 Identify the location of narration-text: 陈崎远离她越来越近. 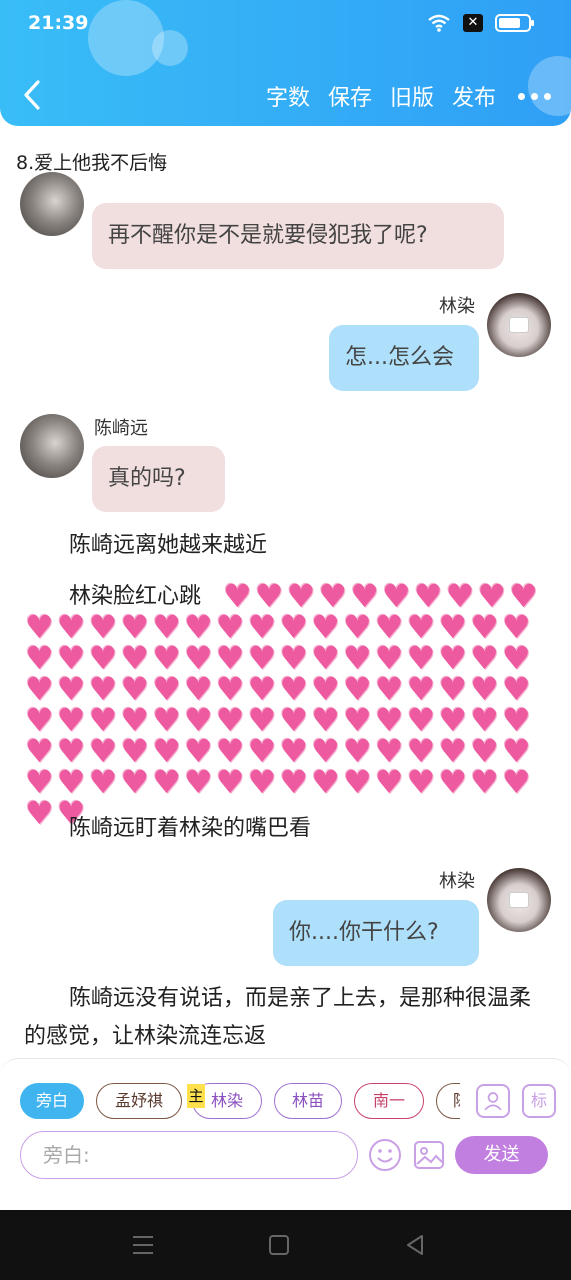
(284, 546).